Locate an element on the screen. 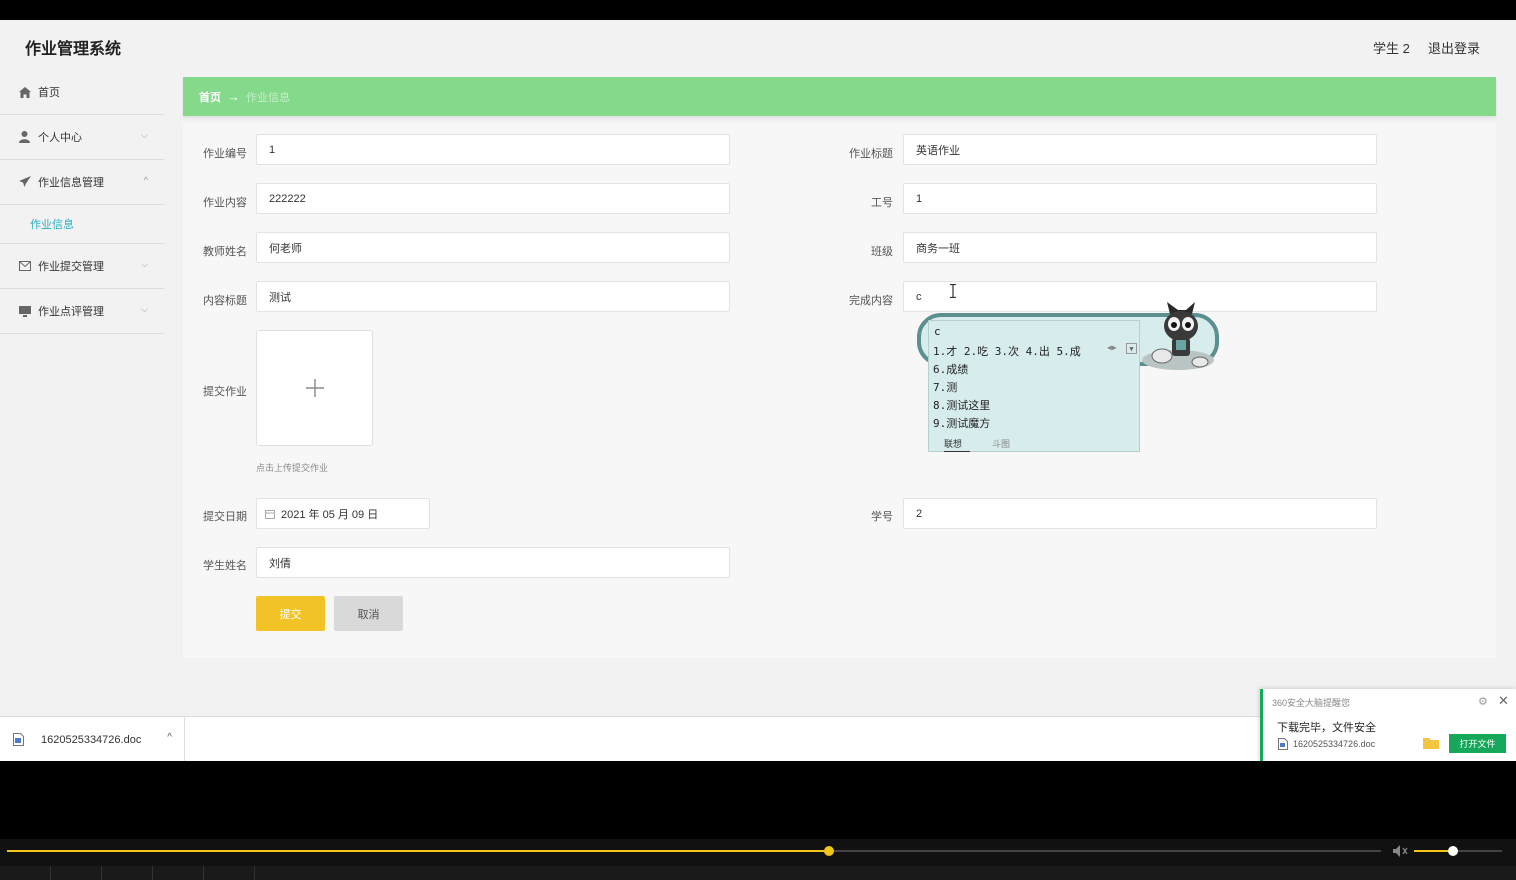 The height and width of the screenshot is (880, 1516). sidebar-item-label: 首页 is located at coordinates (49, 93).